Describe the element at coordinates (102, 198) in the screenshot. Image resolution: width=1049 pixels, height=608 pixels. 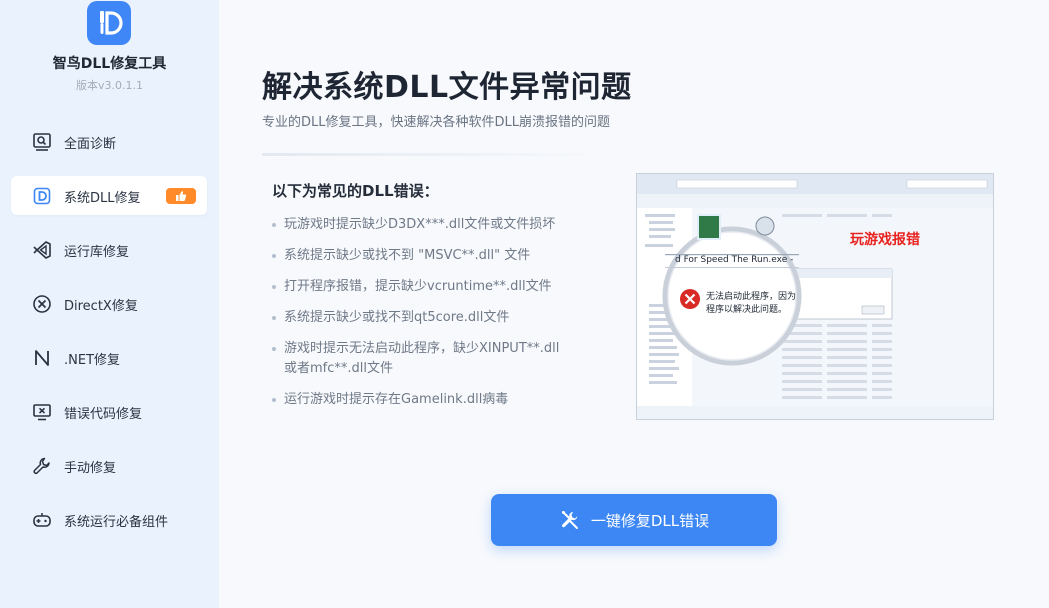
I see `sidebar-item-label: 系统DLL修复` at that location.